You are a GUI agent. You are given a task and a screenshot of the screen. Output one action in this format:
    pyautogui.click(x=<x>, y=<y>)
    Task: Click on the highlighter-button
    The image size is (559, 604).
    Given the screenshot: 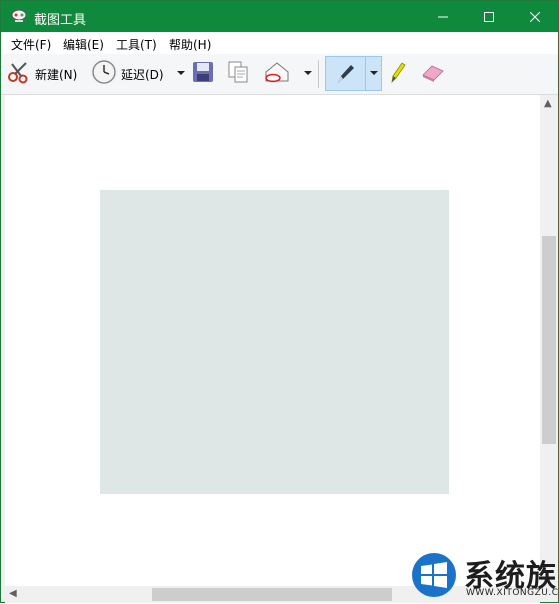 What is the action you would take?
    pyautogui.click(x=398, y=74)
    